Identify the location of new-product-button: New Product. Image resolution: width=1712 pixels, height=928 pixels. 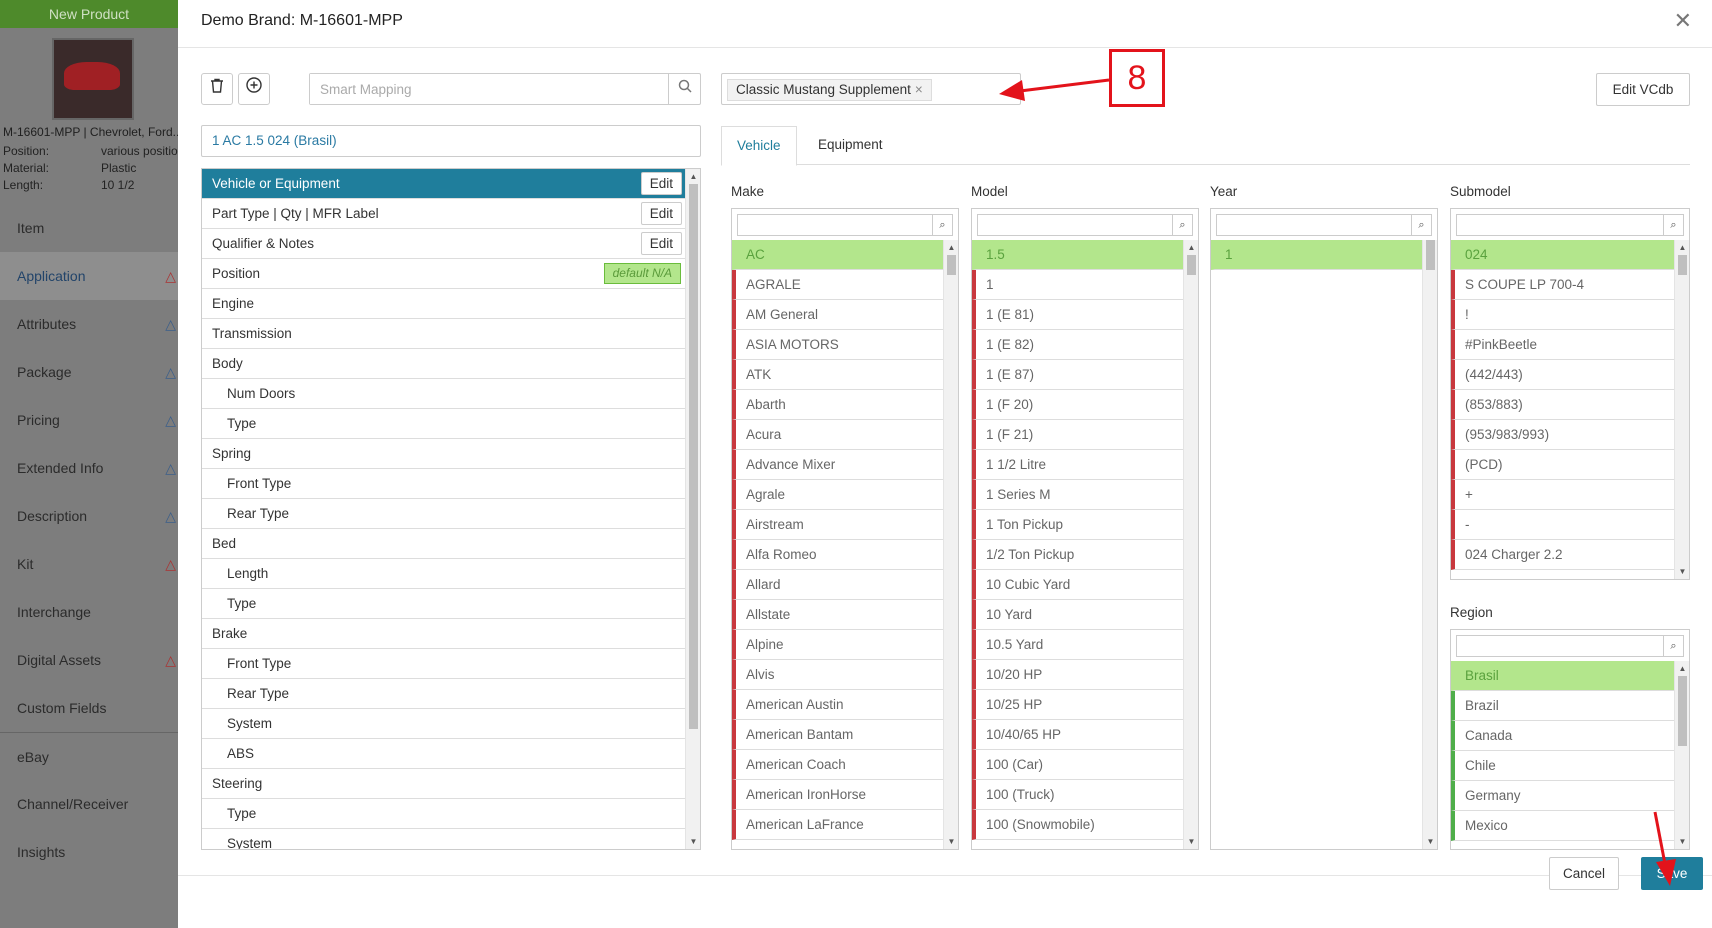
(89, 14).